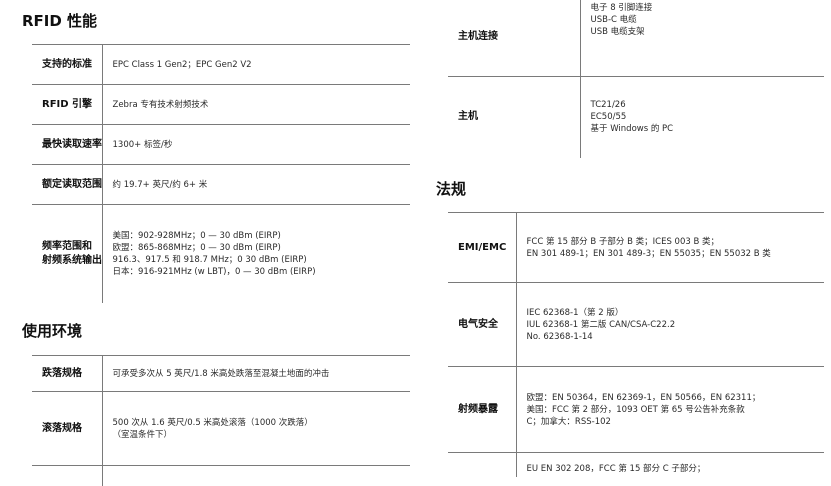 The image size is (831, 486). I want to click on table-row: 跌落规格 可承受多次从 5 英尺/1.8 米高处跌落至混凝土地面的冲击, so click(221, 373).